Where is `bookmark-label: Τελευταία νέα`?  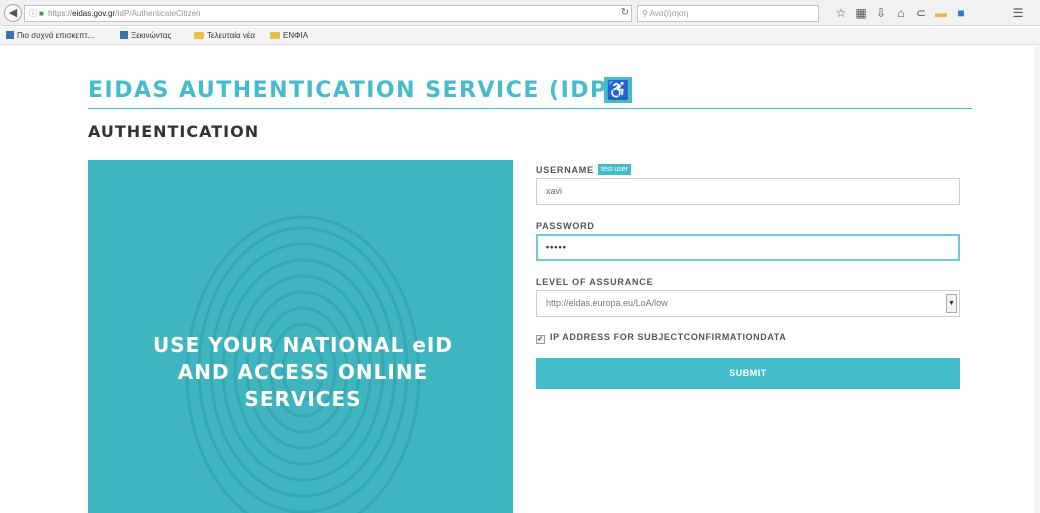
bookmark-label: Τελευταία νέα is located at coordinates (231, 35).